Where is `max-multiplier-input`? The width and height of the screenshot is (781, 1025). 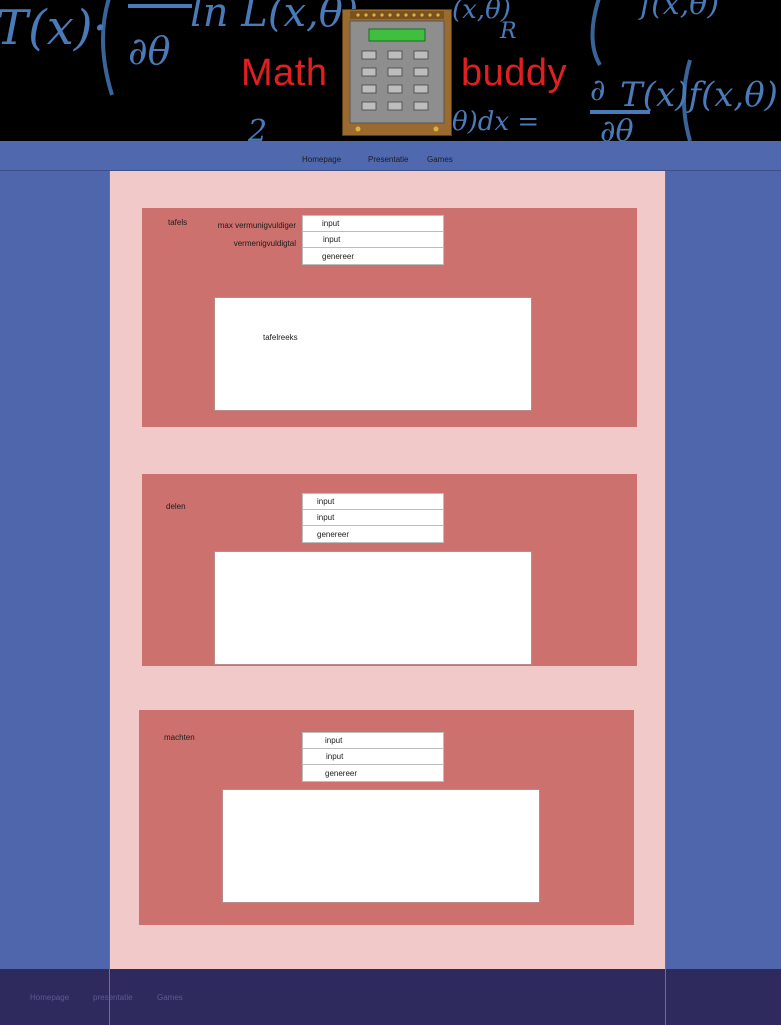
max-multiplier-input is located at coordinates (373, 224).